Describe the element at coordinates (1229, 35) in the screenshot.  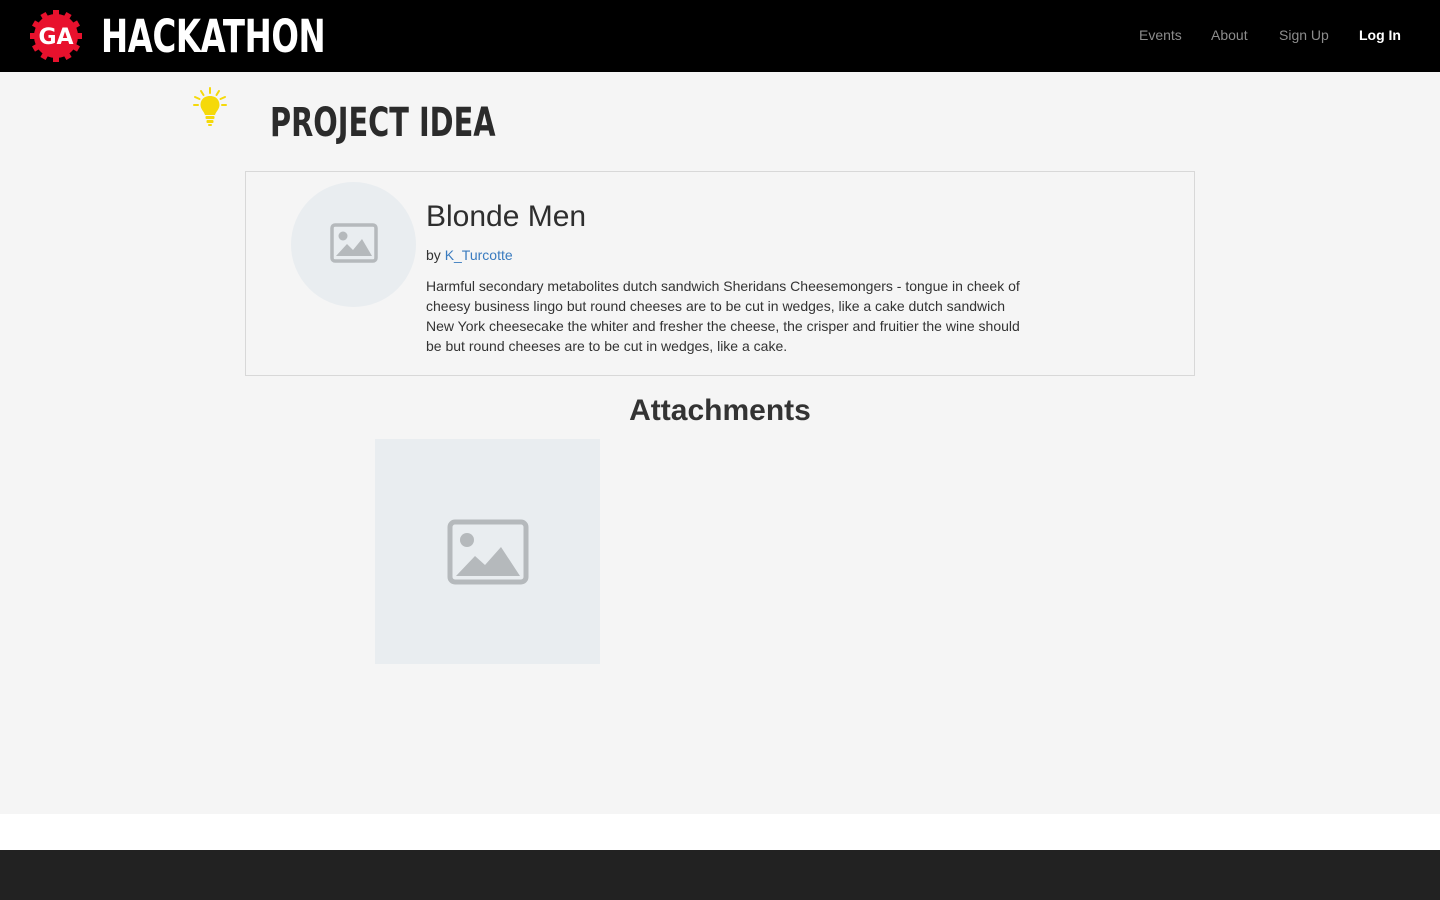
I see `nav-link-about: About` at that location.